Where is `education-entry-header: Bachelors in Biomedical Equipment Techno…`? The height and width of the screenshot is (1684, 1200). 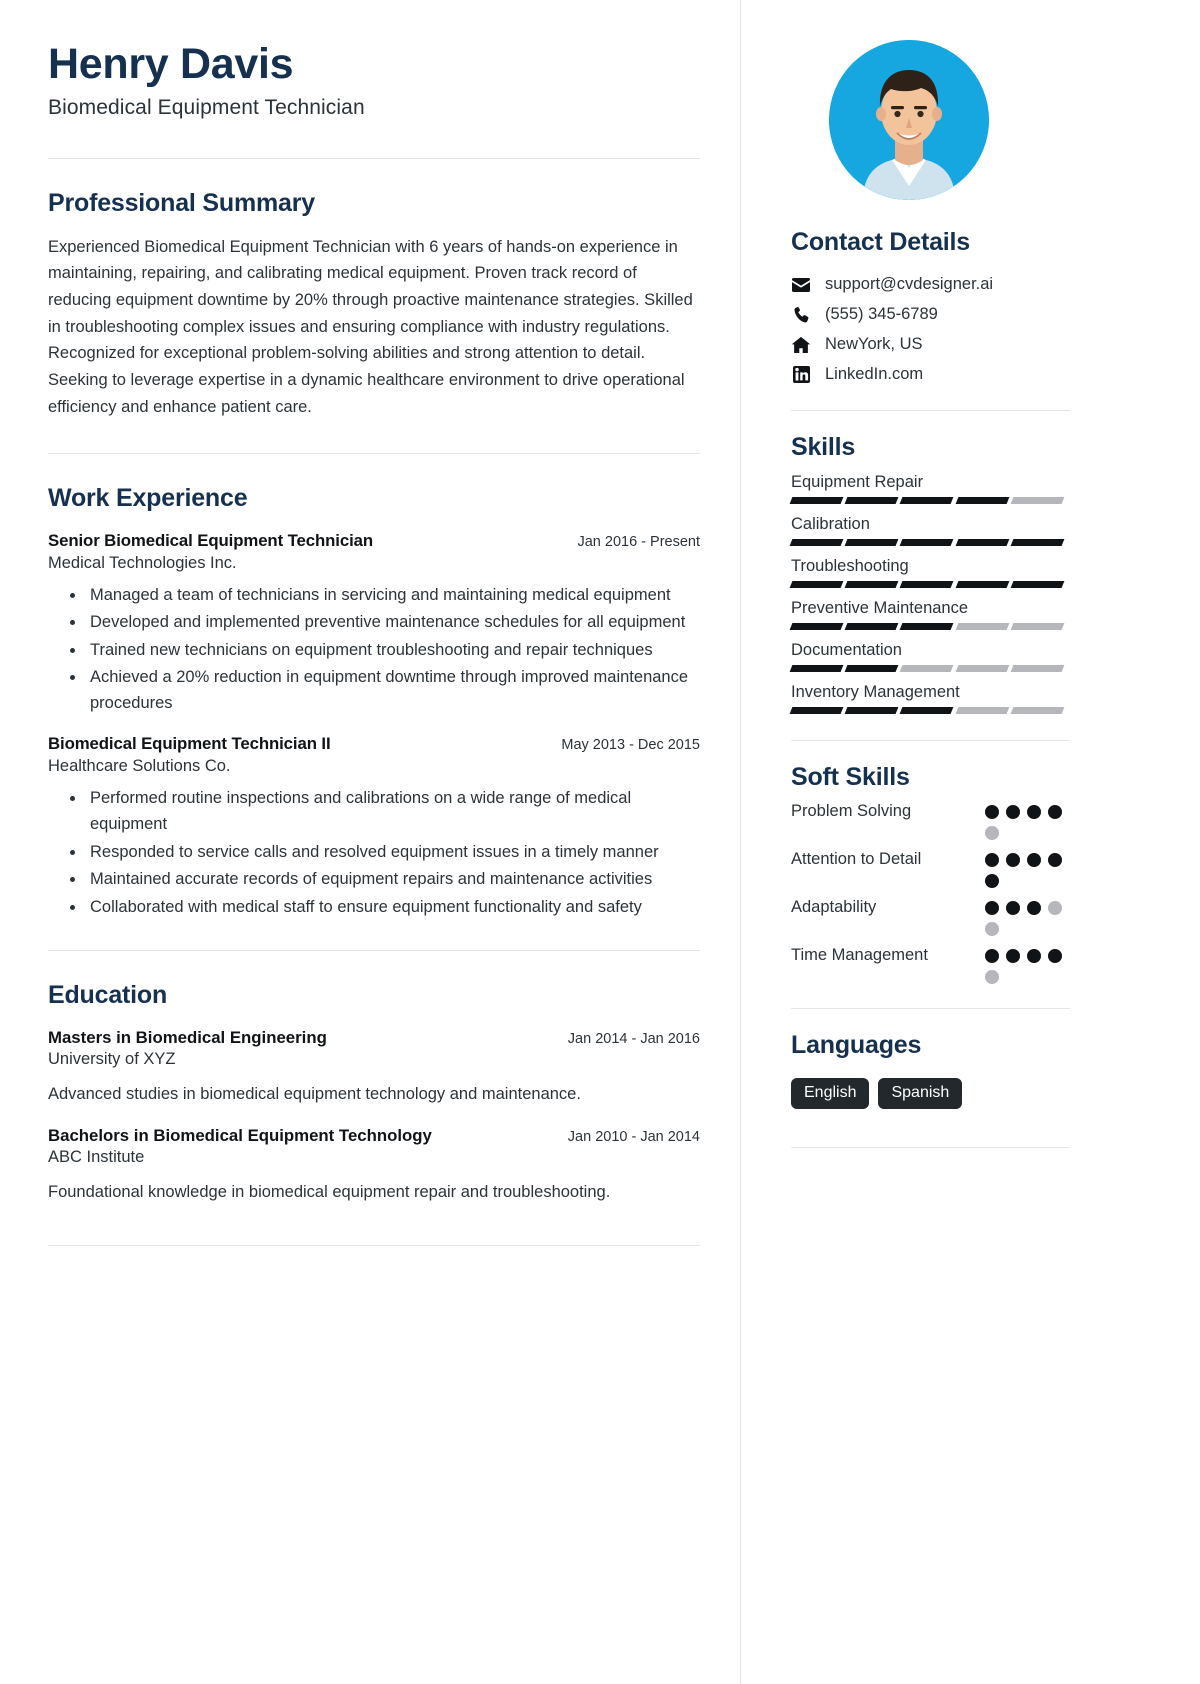 education-entry-header: Bachelors in Biomedical Equipment Techno… is located at coordinates (374, 1136).